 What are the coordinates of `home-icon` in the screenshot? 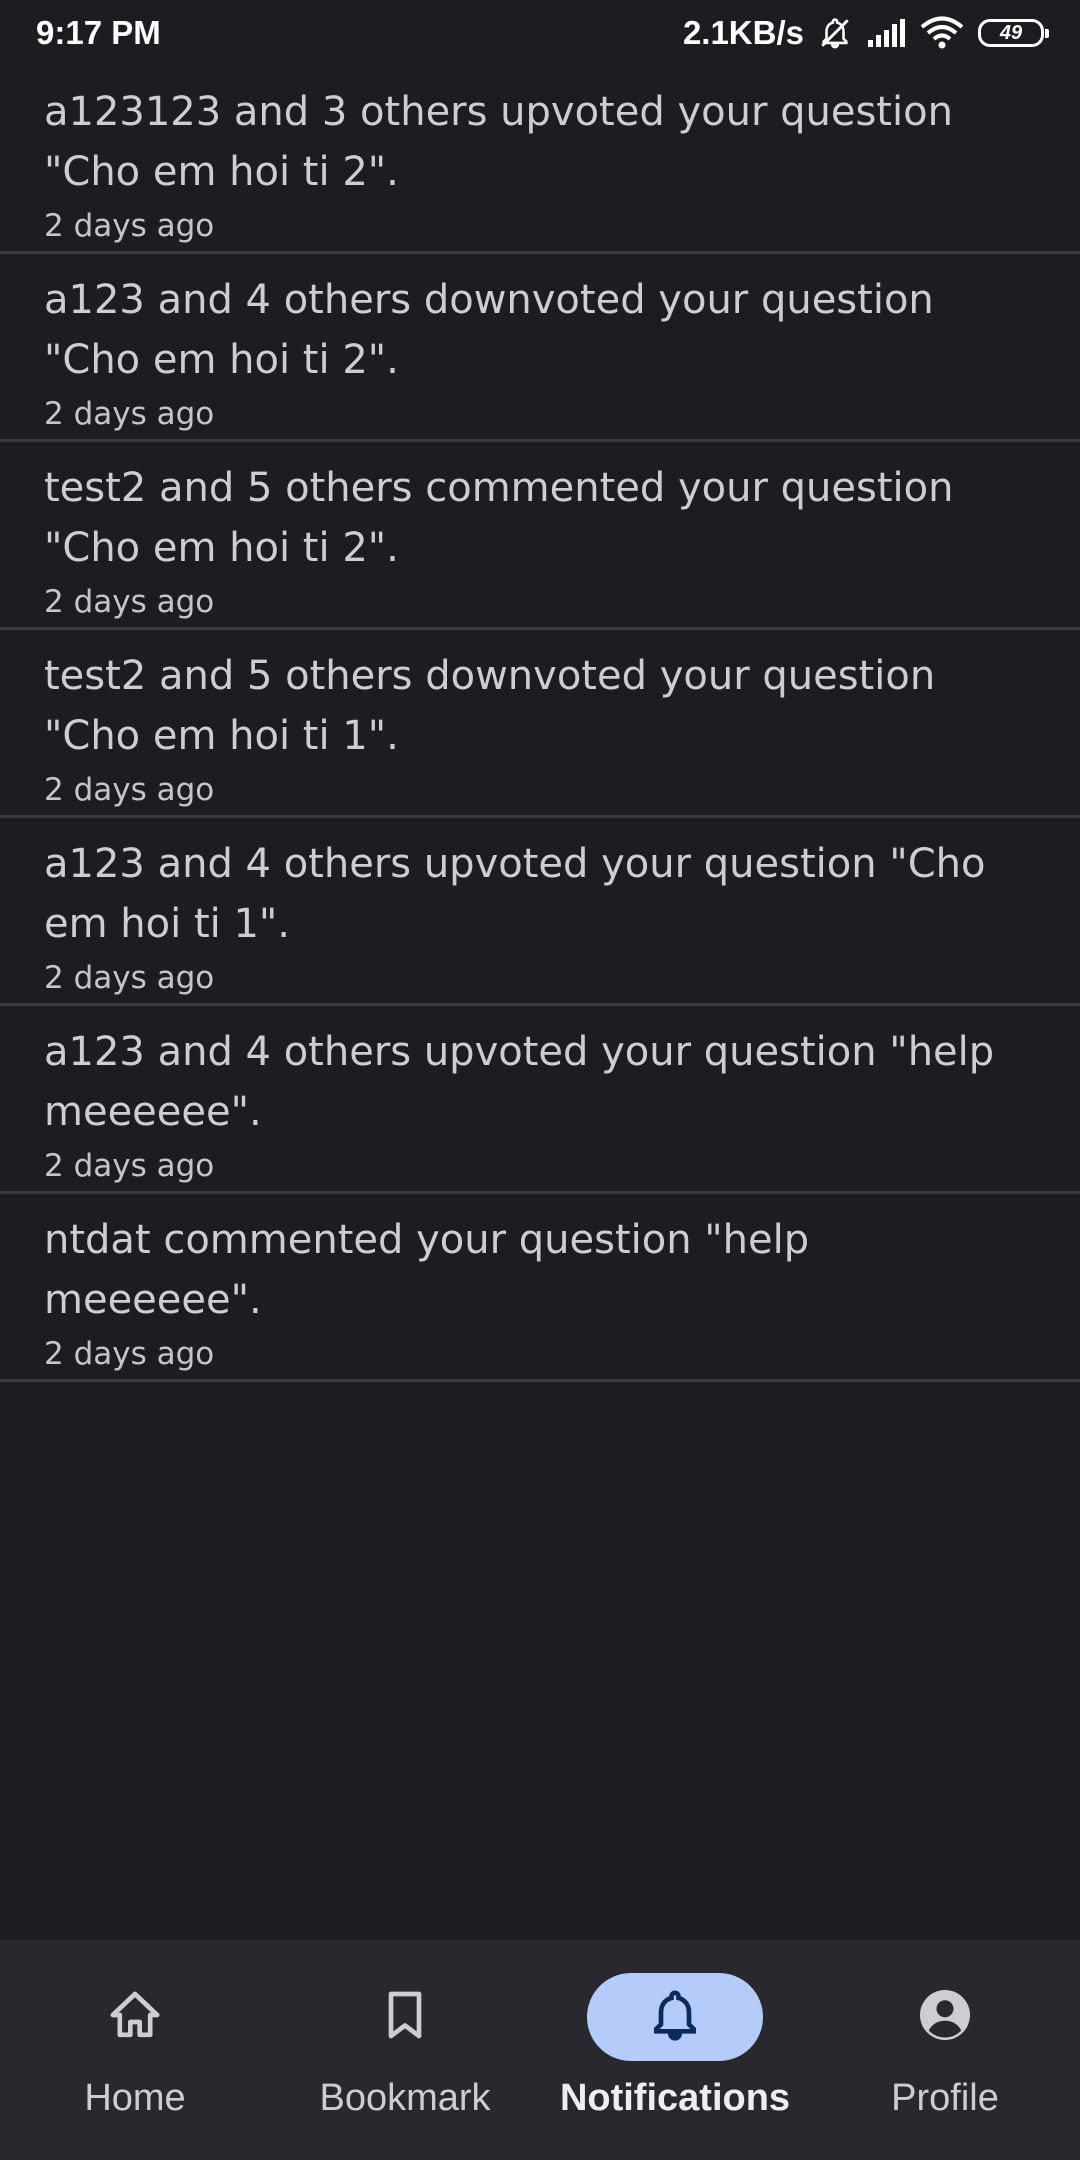 It's located at (135, 2017).